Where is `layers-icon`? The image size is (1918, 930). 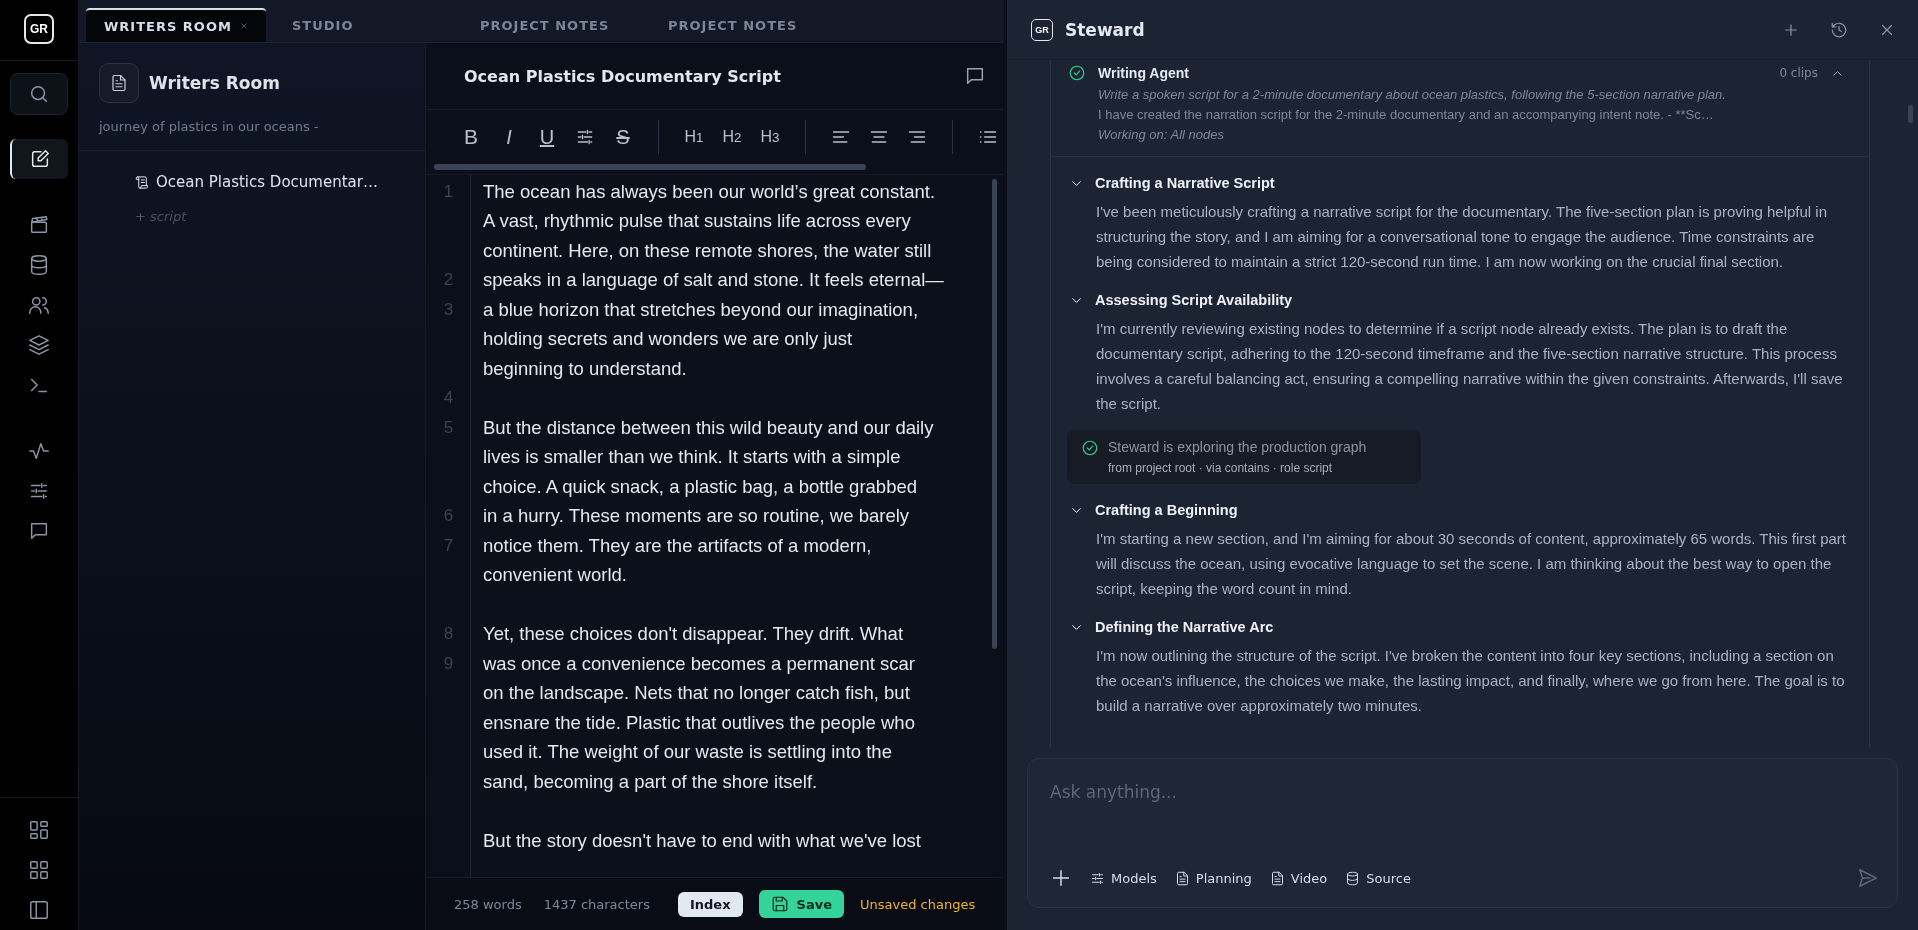
layers-icon is located at coordinates (39, 345).